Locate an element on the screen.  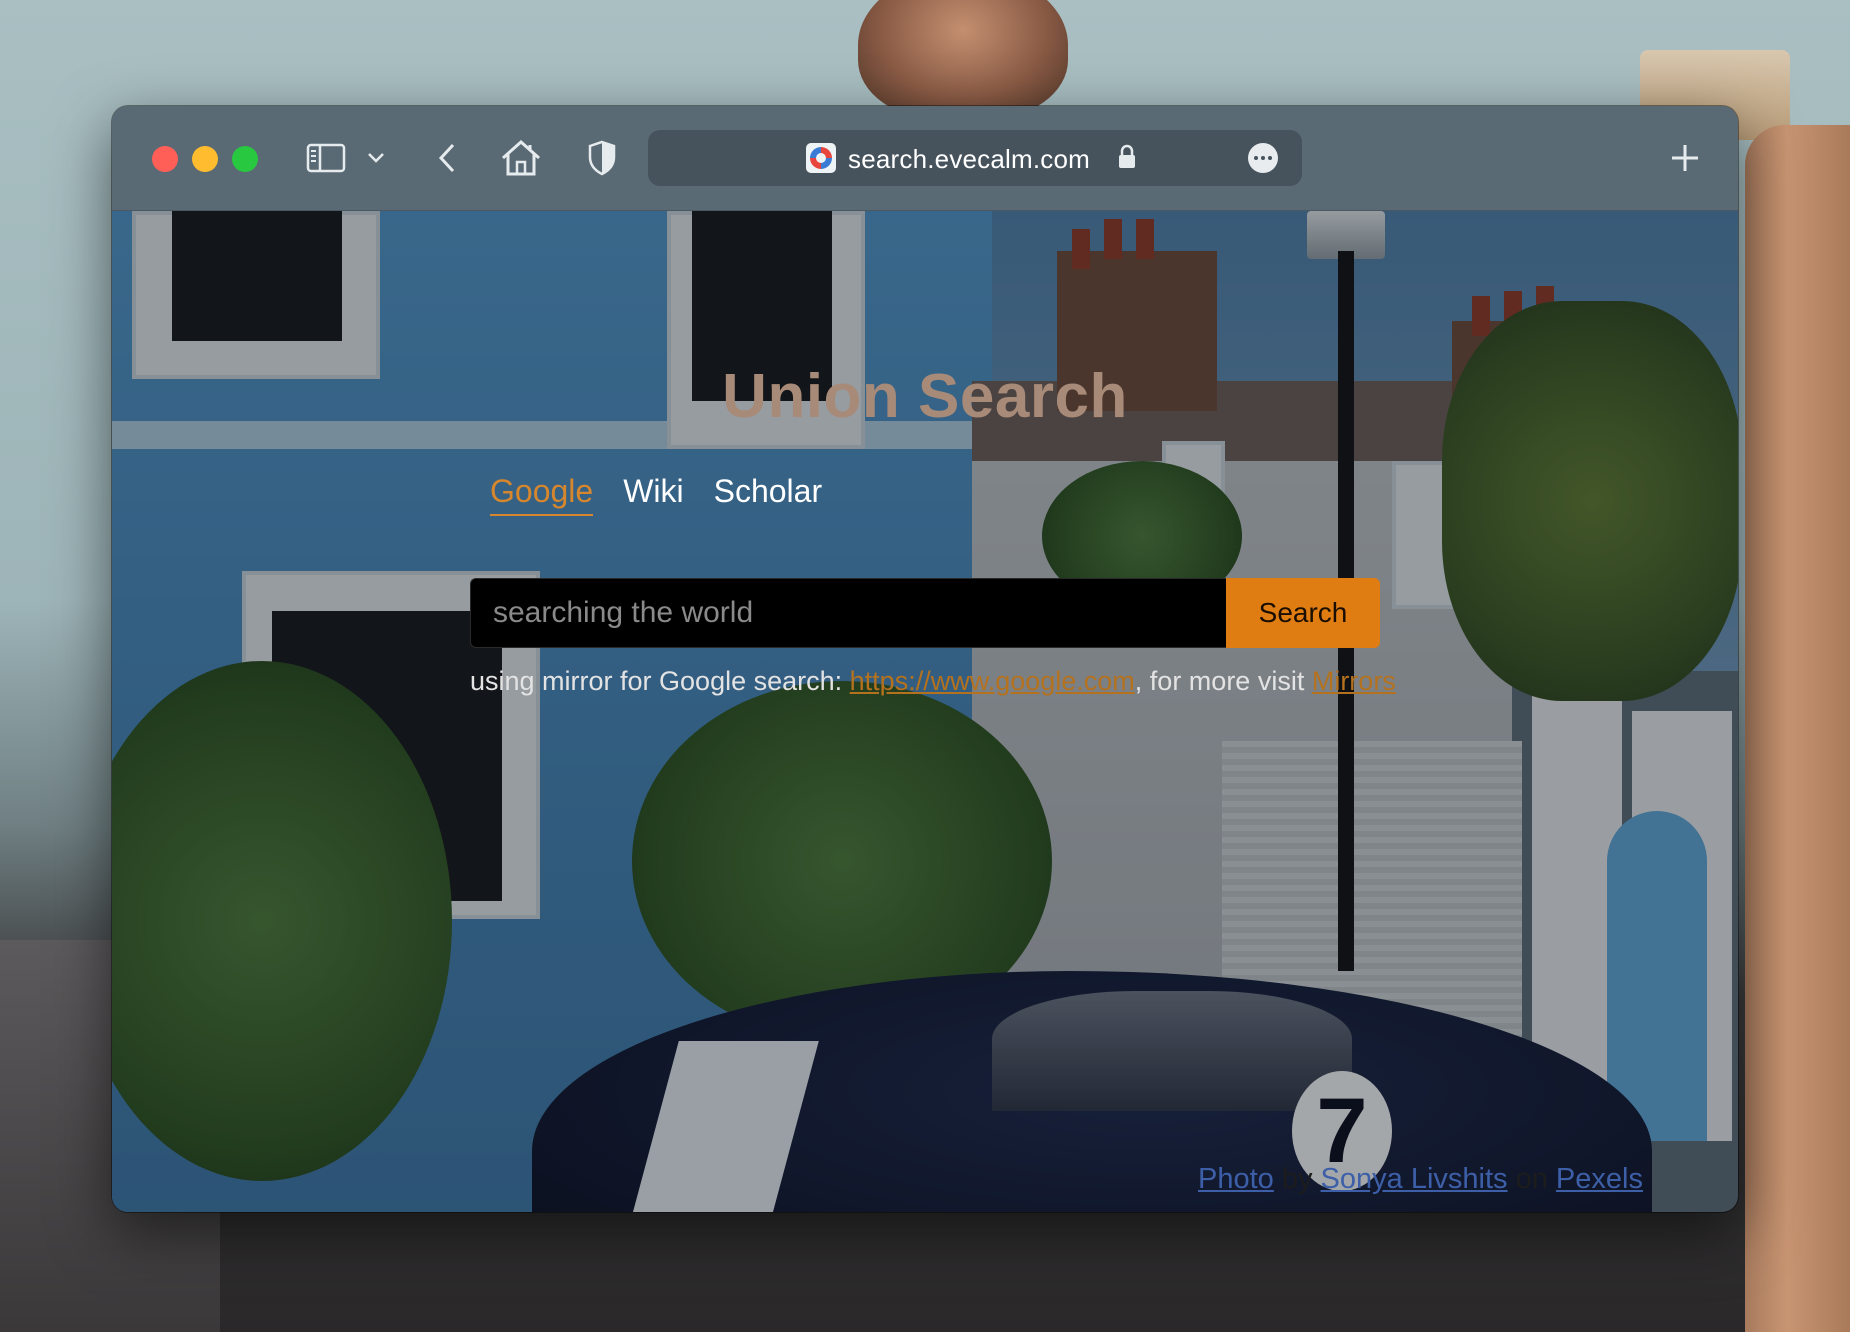
sidebar-icon is located at coordinates (326, 158).